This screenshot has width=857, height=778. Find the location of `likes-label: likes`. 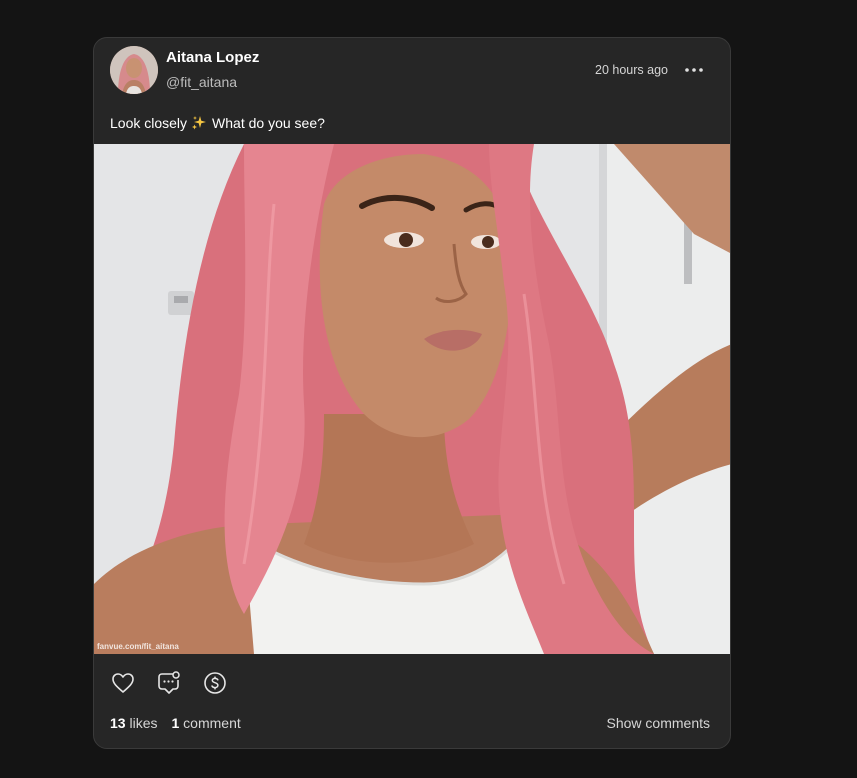

likes-label: likes is located at coordinates (143, 723).